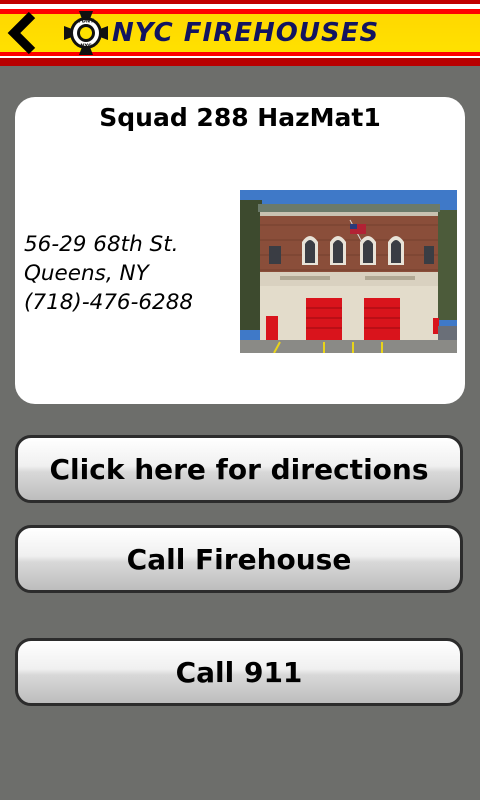  What do you see at coordinates (86, 22) in the screenshot?
I see `logo-text-top: FDNY` at bounding box center [86, 22].